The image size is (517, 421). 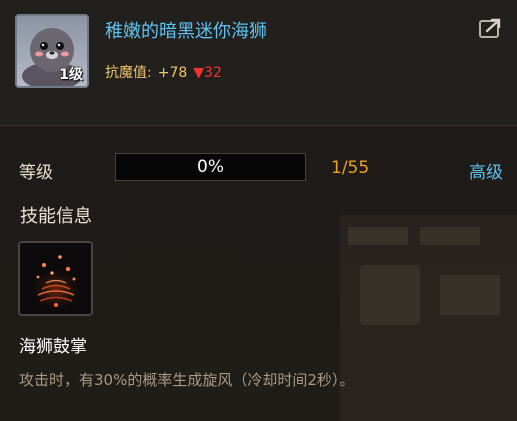 I want to click on down-arrow-icon: ▼, so click(x=199, y=73).